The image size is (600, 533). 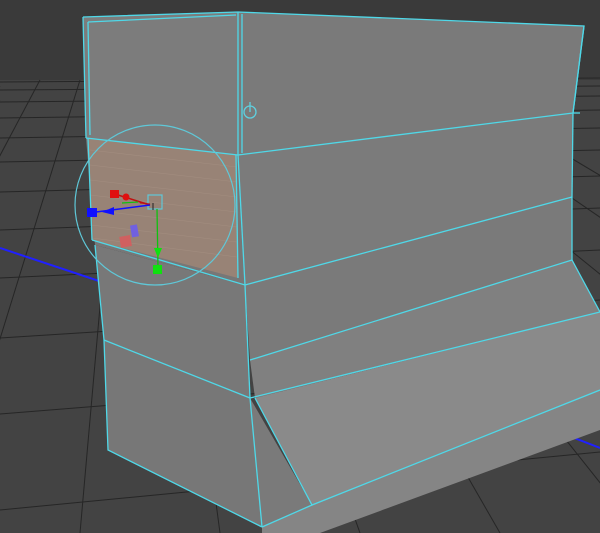 What do you see at coordinates (157, 269) in the screenshot?
I see `y-axis-handle-icon` at bounding box center [157, 269].